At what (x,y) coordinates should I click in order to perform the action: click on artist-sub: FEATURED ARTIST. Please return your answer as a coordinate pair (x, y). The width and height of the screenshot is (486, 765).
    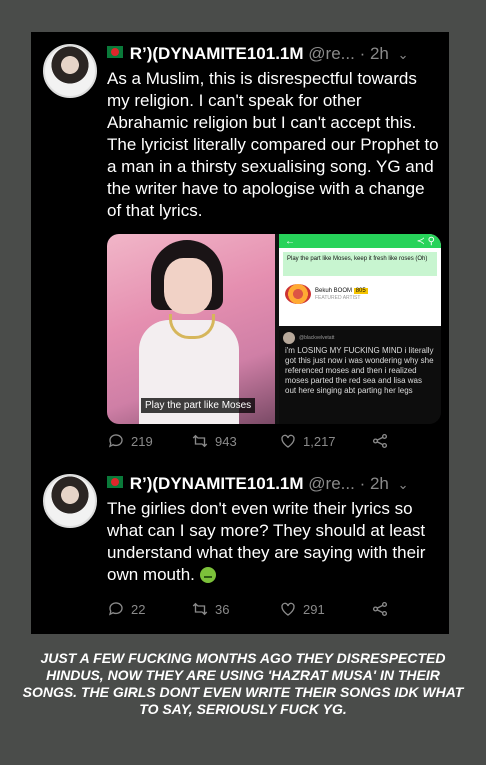
    Looking at the image, I should click on (338, 298).